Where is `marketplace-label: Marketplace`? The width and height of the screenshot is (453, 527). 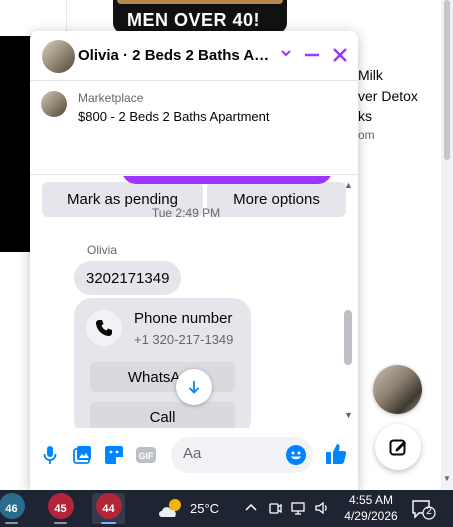 marketplace-label: Marketplace is located at coordinates (111, 98).